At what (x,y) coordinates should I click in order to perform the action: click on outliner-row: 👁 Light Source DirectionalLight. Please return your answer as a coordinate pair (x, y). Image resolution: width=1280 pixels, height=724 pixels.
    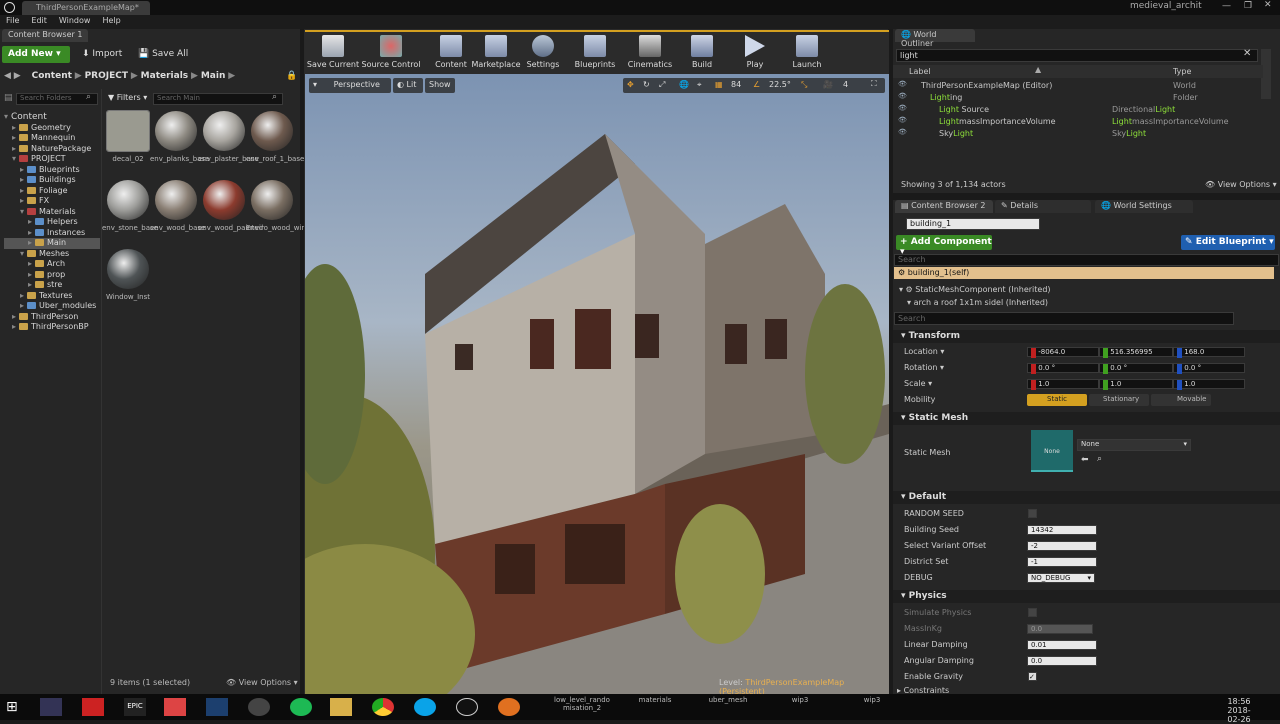
    Looking at the image, I should click on (1085, 110).